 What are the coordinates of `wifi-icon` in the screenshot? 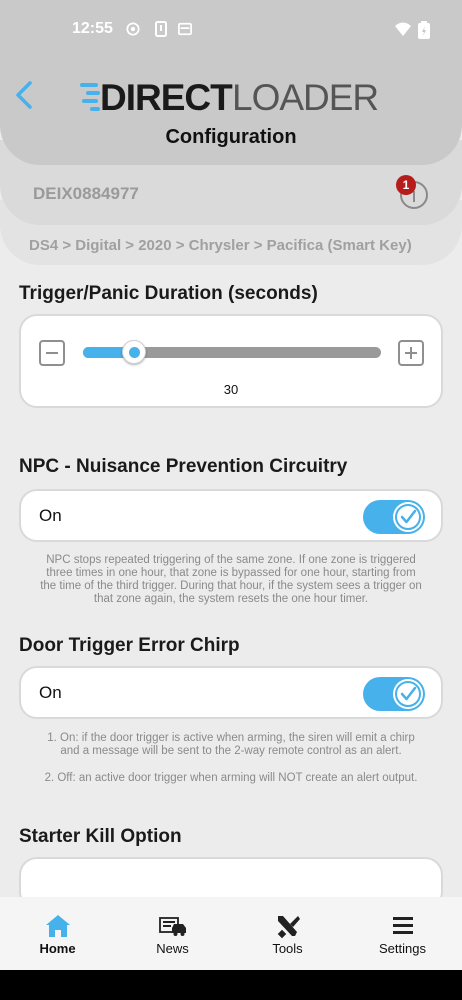 It's located at (403, 29).